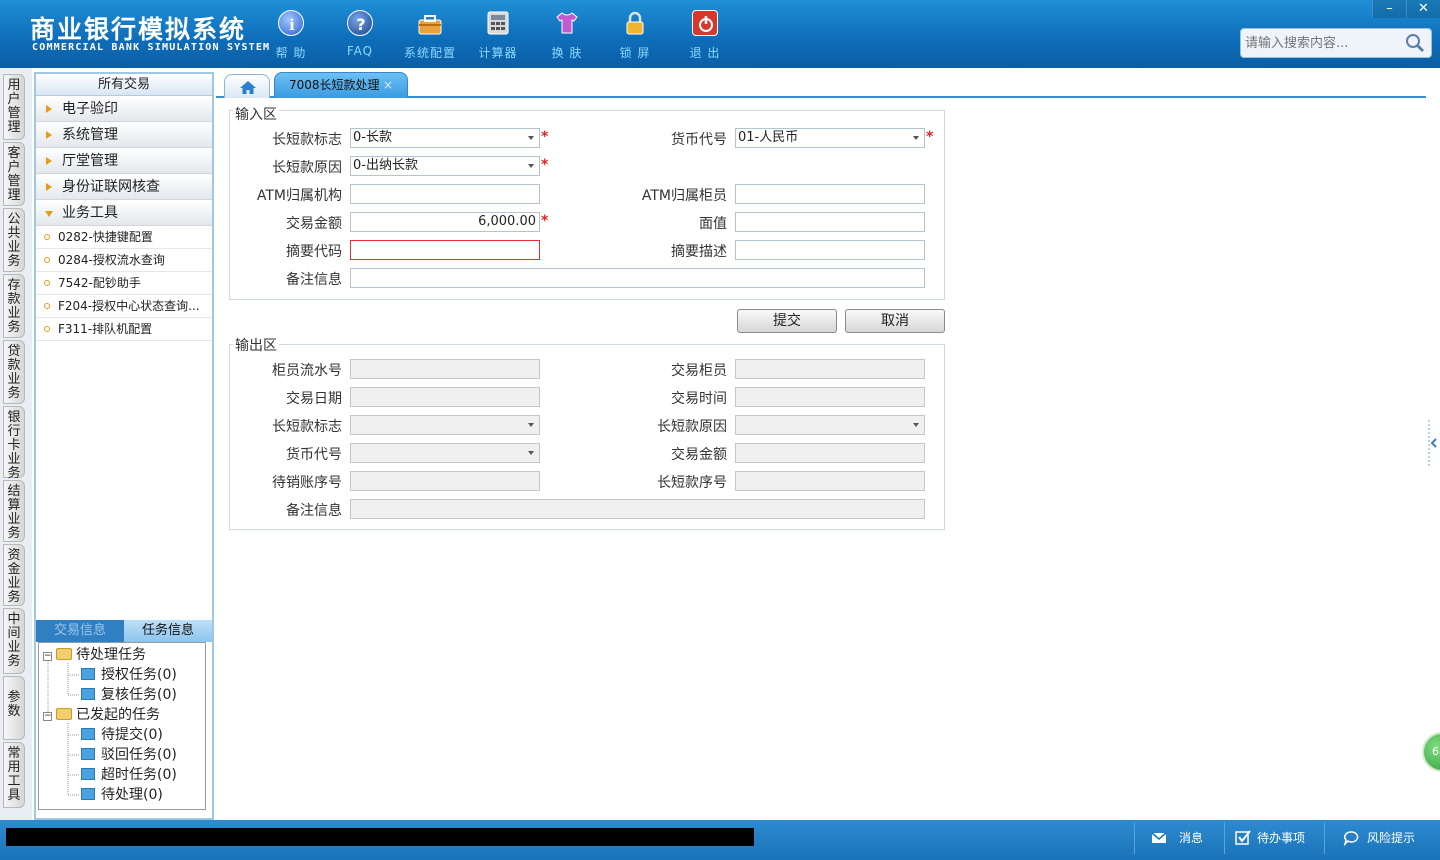 This screenshot has width=1440, height=860. Describe the element at coordinates (124, 283) in the screenshot. I see `menu-item-7542: 7542-配钞助手` at that location.